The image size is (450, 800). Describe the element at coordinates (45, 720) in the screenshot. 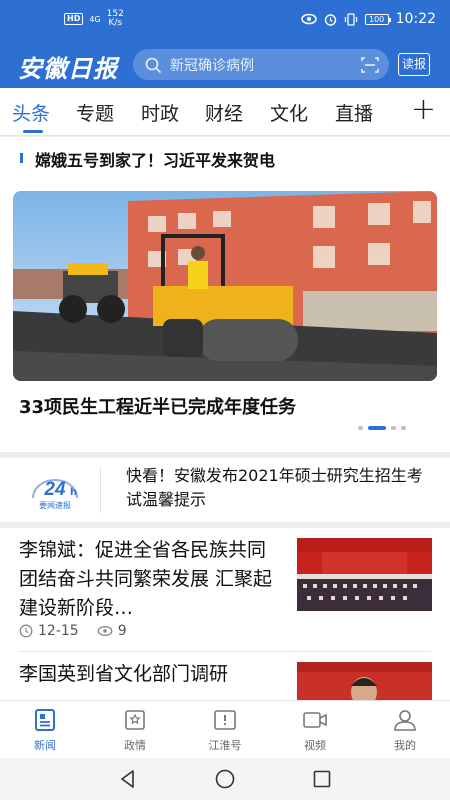

I see `news-icon` at that location.